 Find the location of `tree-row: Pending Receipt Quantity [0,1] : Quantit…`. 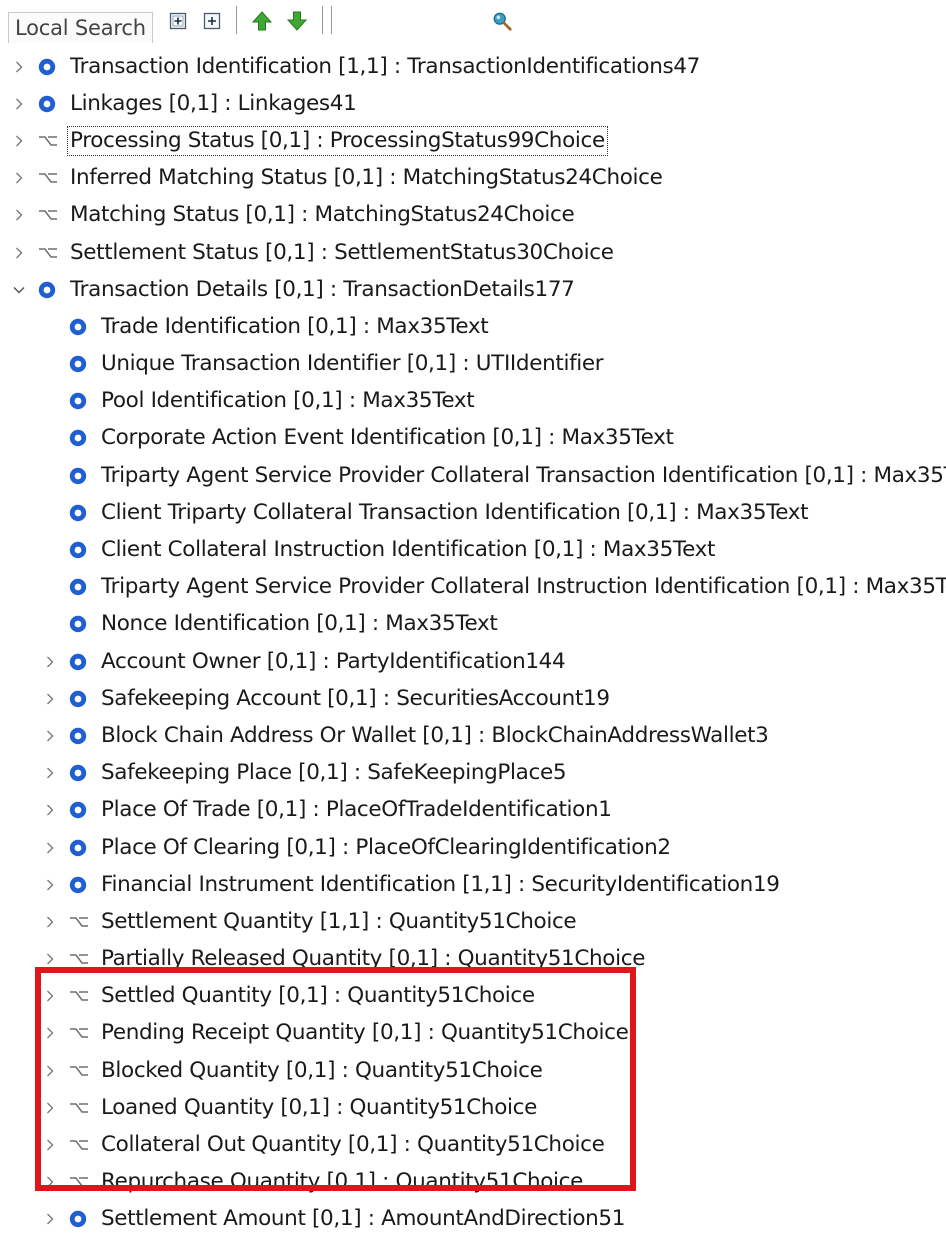

tree-row: Pending Receipt Quantity [0,1] : Quantit… is located at coordinates (473, 1033).